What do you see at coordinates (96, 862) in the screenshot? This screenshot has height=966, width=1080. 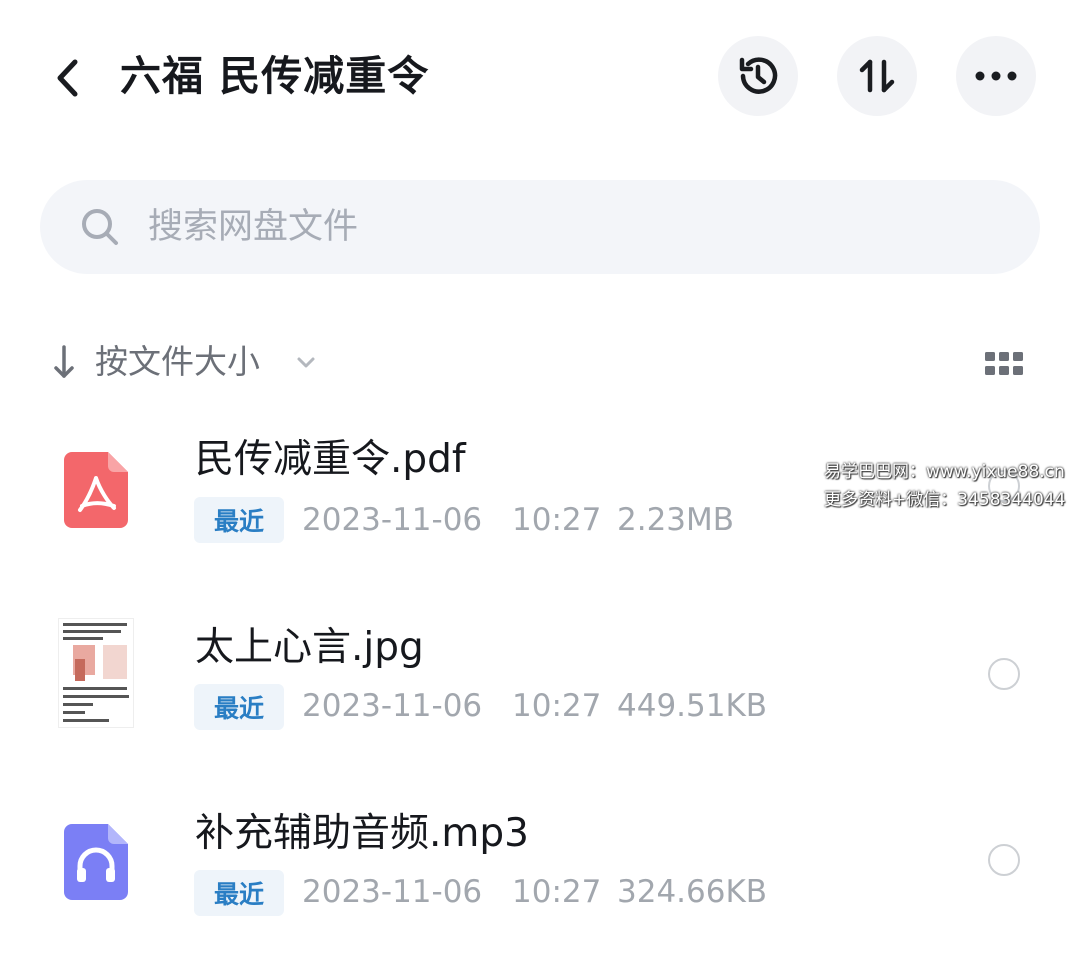 I see `audio-icon` at bounding box center [96, 862].